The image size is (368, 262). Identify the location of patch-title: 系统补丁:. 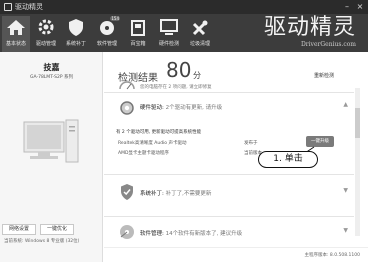
(152, 194).